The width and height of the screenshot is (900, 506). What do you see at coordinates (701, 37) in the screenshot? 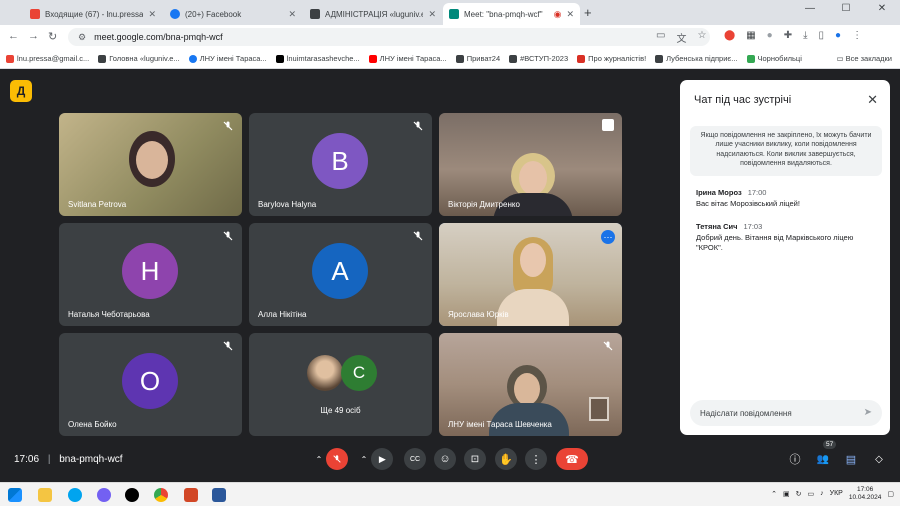
I see `bookmark-star-icon: ☆` at bounding box center [701, 37].